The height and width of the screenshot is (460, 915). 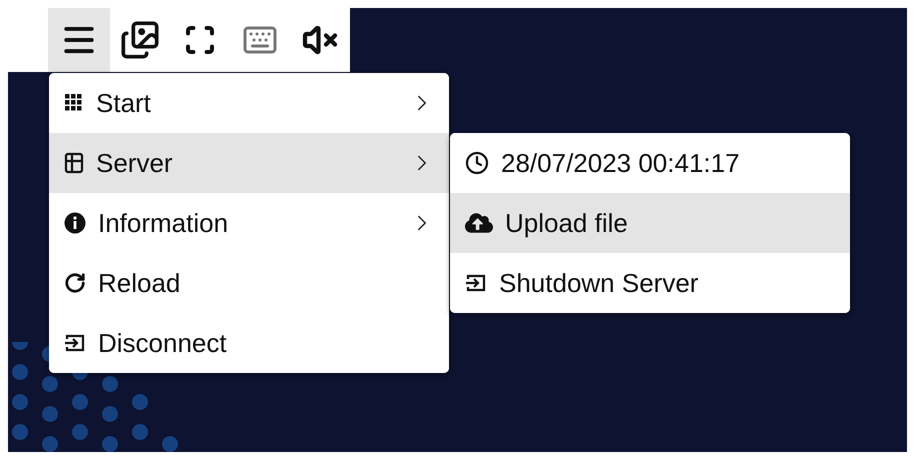 What do you see at coordinates (140, 40) in the screenshot?
I see `images-icon` at bounding box center [140, 40].